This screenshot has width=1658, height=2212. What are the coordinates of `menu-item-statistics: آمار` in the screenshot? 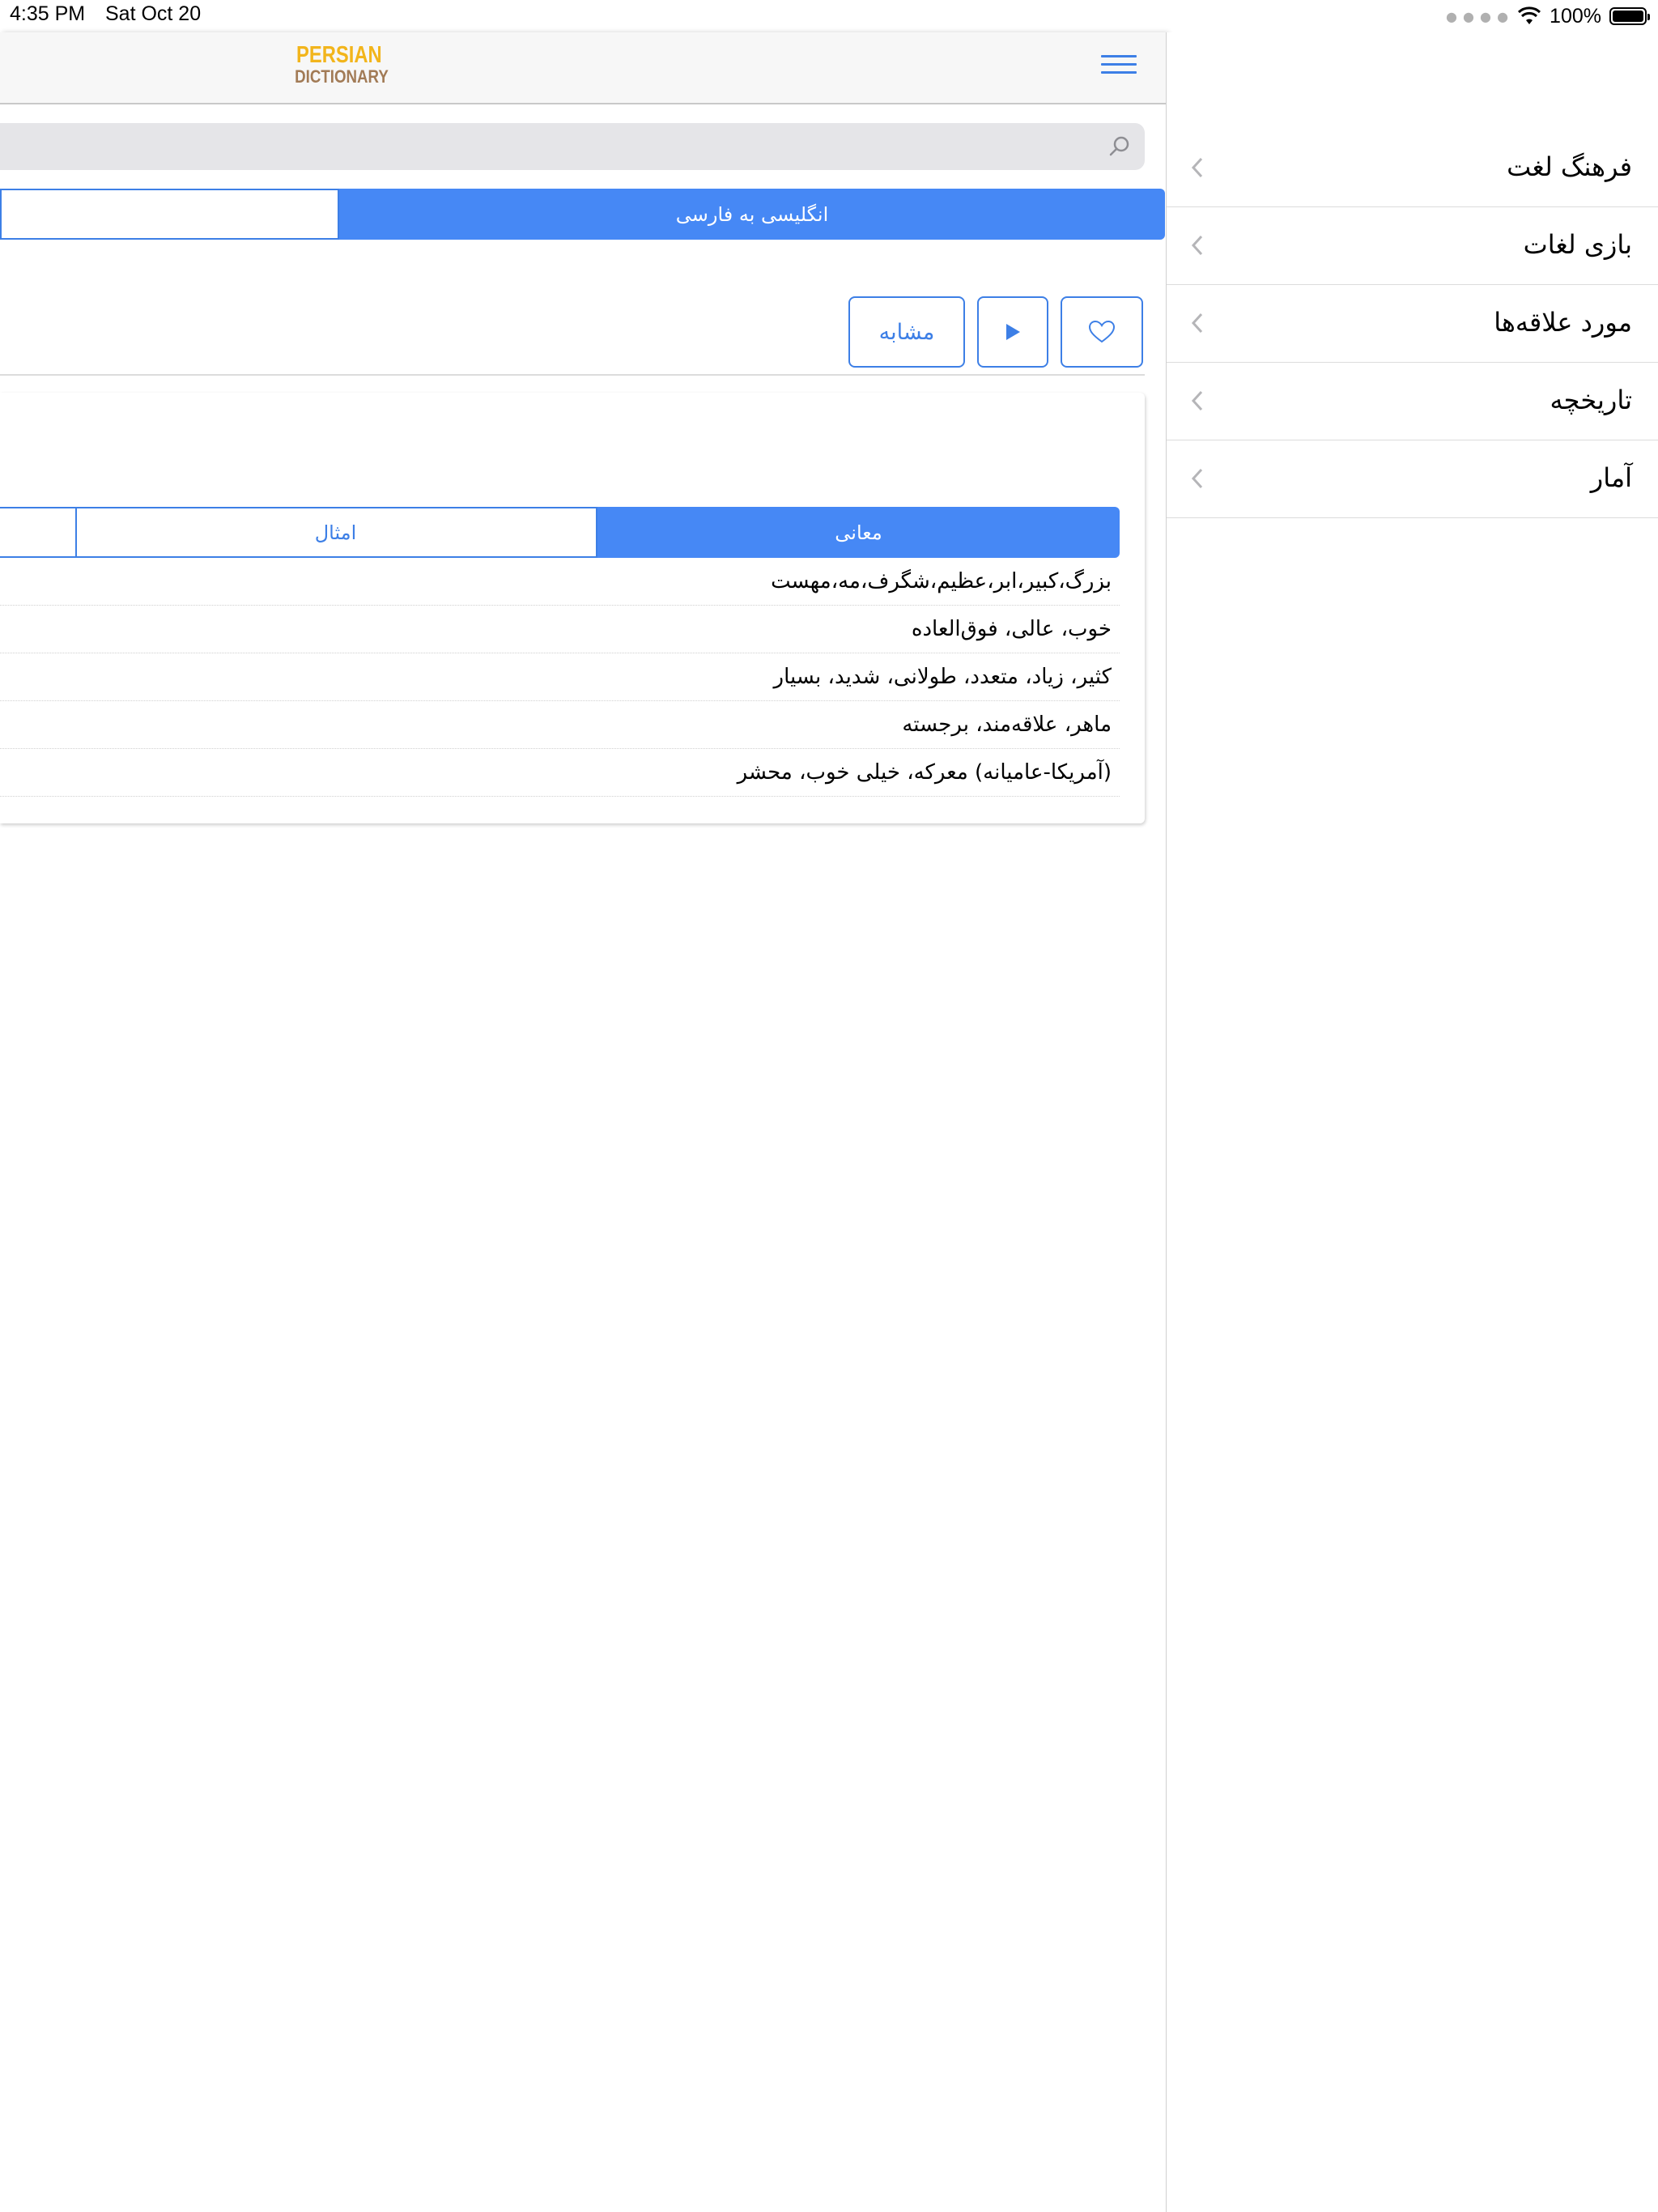 It's located at (1412, 479).